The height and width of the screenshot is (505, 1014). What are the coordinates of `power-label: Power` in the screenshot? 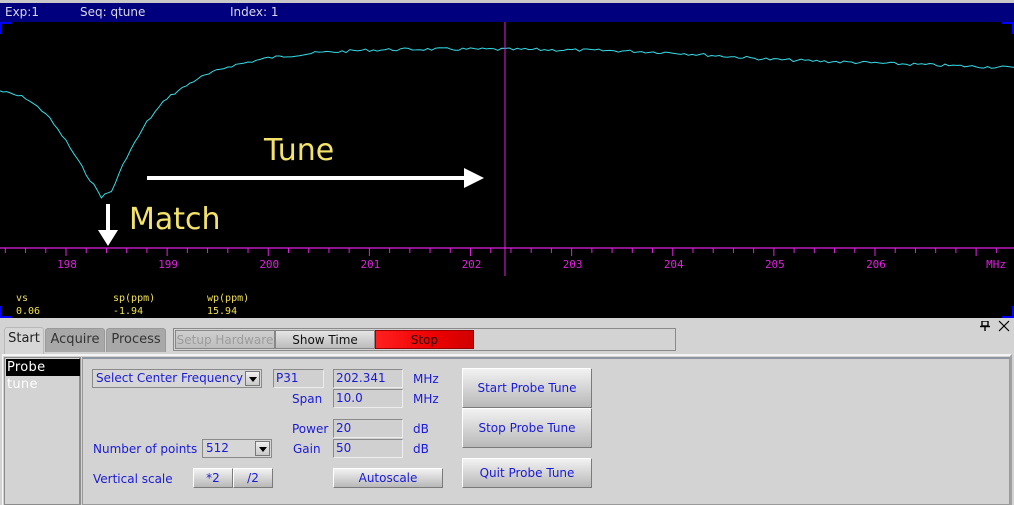 It's located at (310, 429).